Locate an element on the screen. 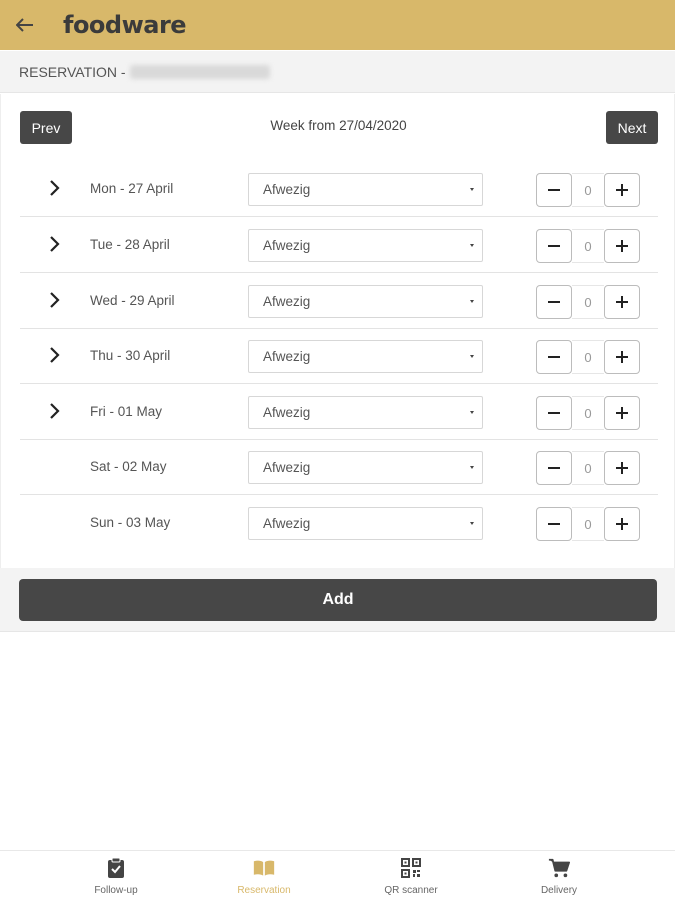 The height and width of the screenshot is (900, 675). cart-icon is located at coordinates (559, 868).